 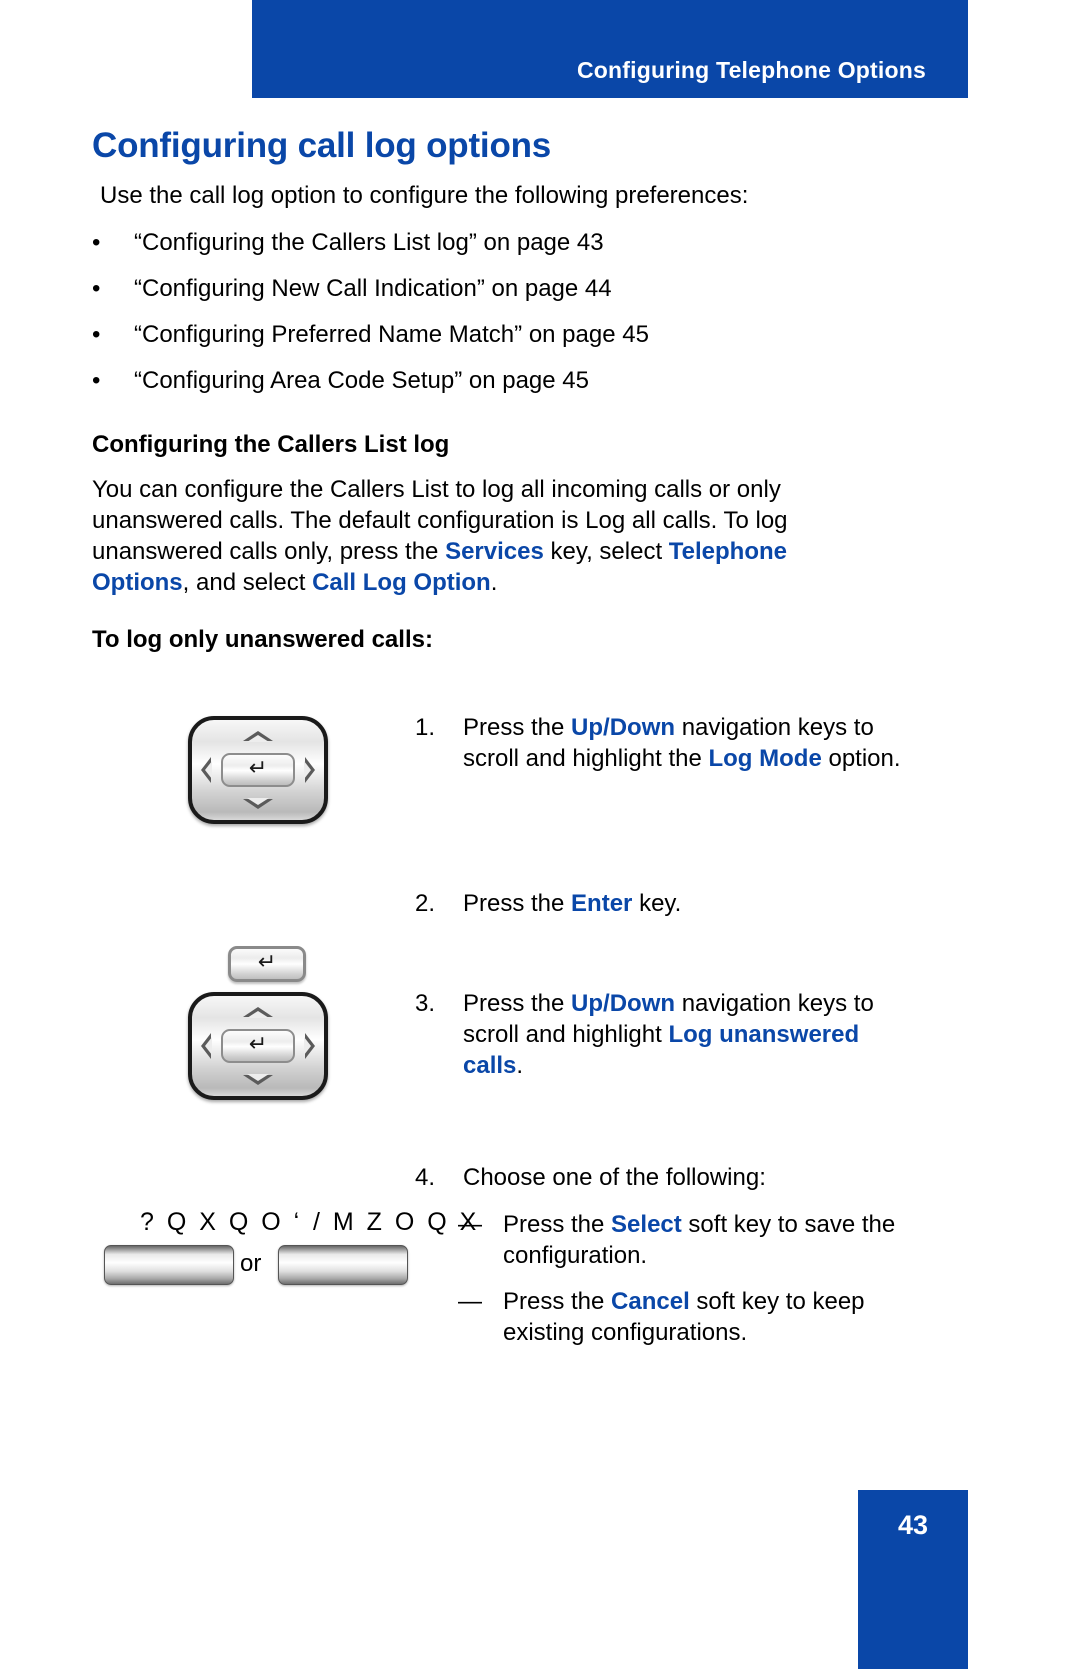 What do you see at coordinates (614, 1177) in the screenshot?
I see `step-text: Choose one of the following:` at bounding box center [614, 1177].